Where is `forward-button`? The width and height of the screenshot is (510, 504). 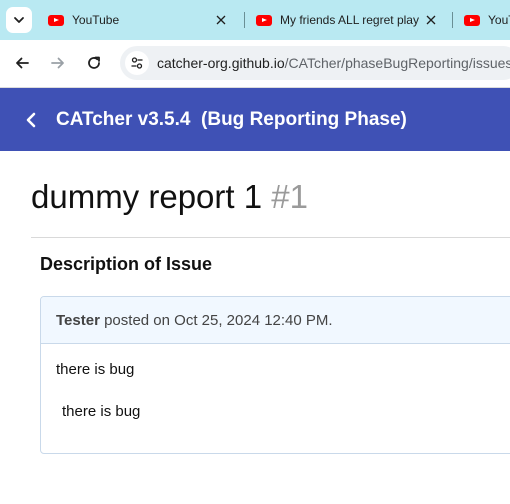
forward-button is located at coordinates (58, 63).